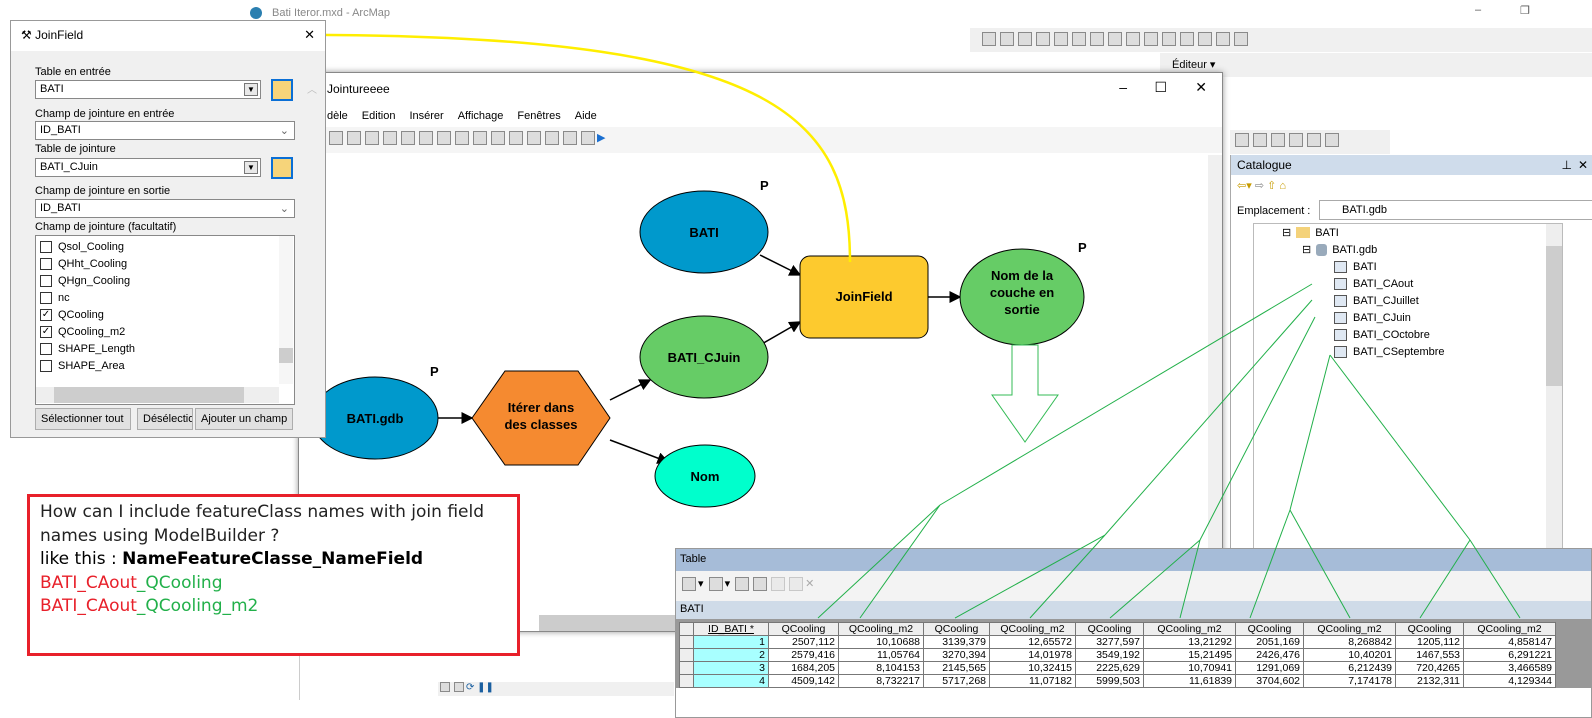  I want to click on table-layer-tab: BATI, so click(1133, 610).